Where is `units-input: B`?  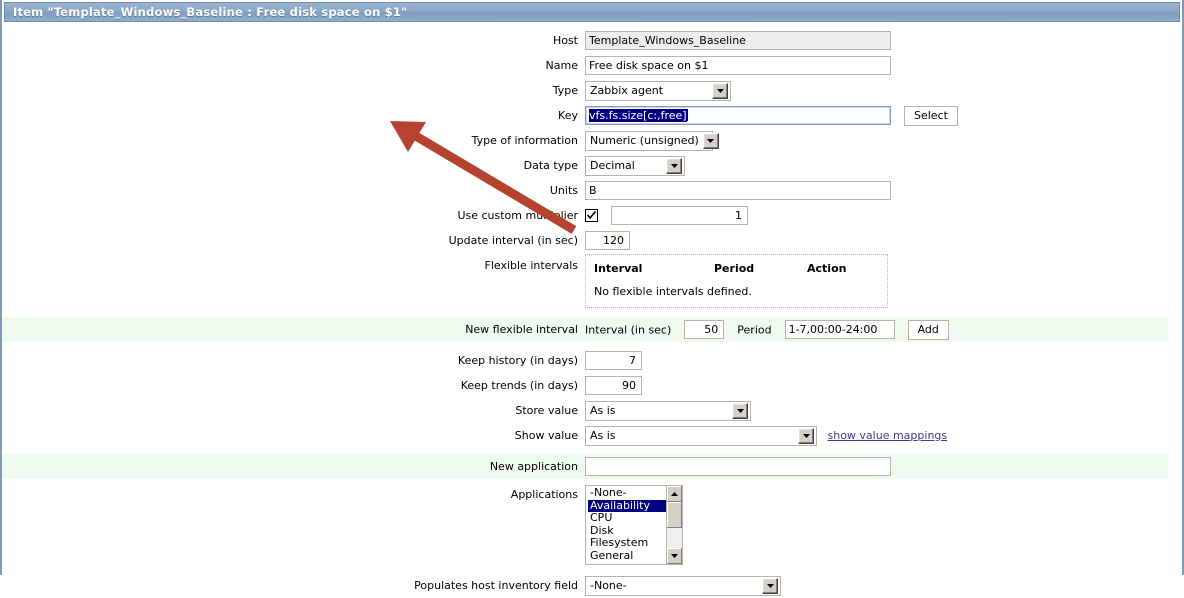
units-input: B is located at coordinates (738, 190).